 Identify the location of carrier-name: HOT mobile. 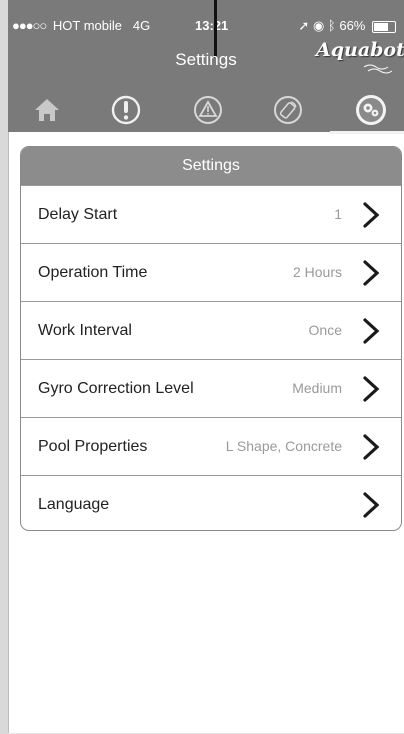
(87, 25).